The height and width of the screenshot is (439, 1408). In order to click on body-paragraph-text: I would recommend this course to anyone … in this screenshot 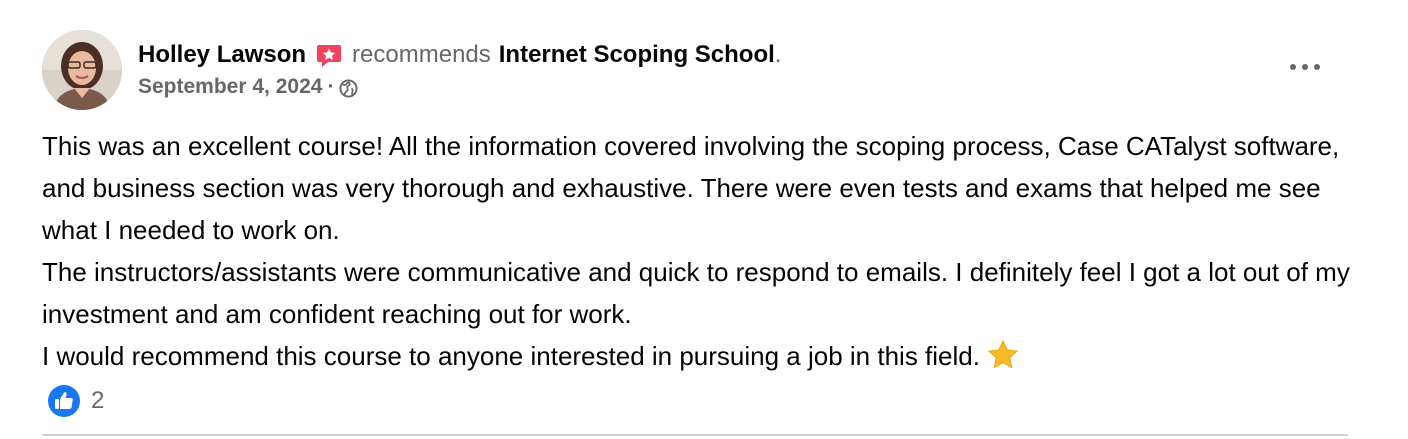, I will do `click(511, 356)`.